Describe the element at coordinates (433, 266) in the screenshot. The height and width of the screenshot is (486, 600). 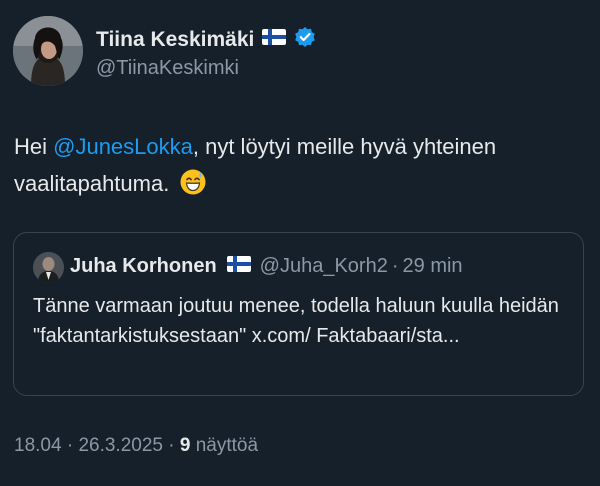
I see `quoted-timestamp: 29 min` at that location.